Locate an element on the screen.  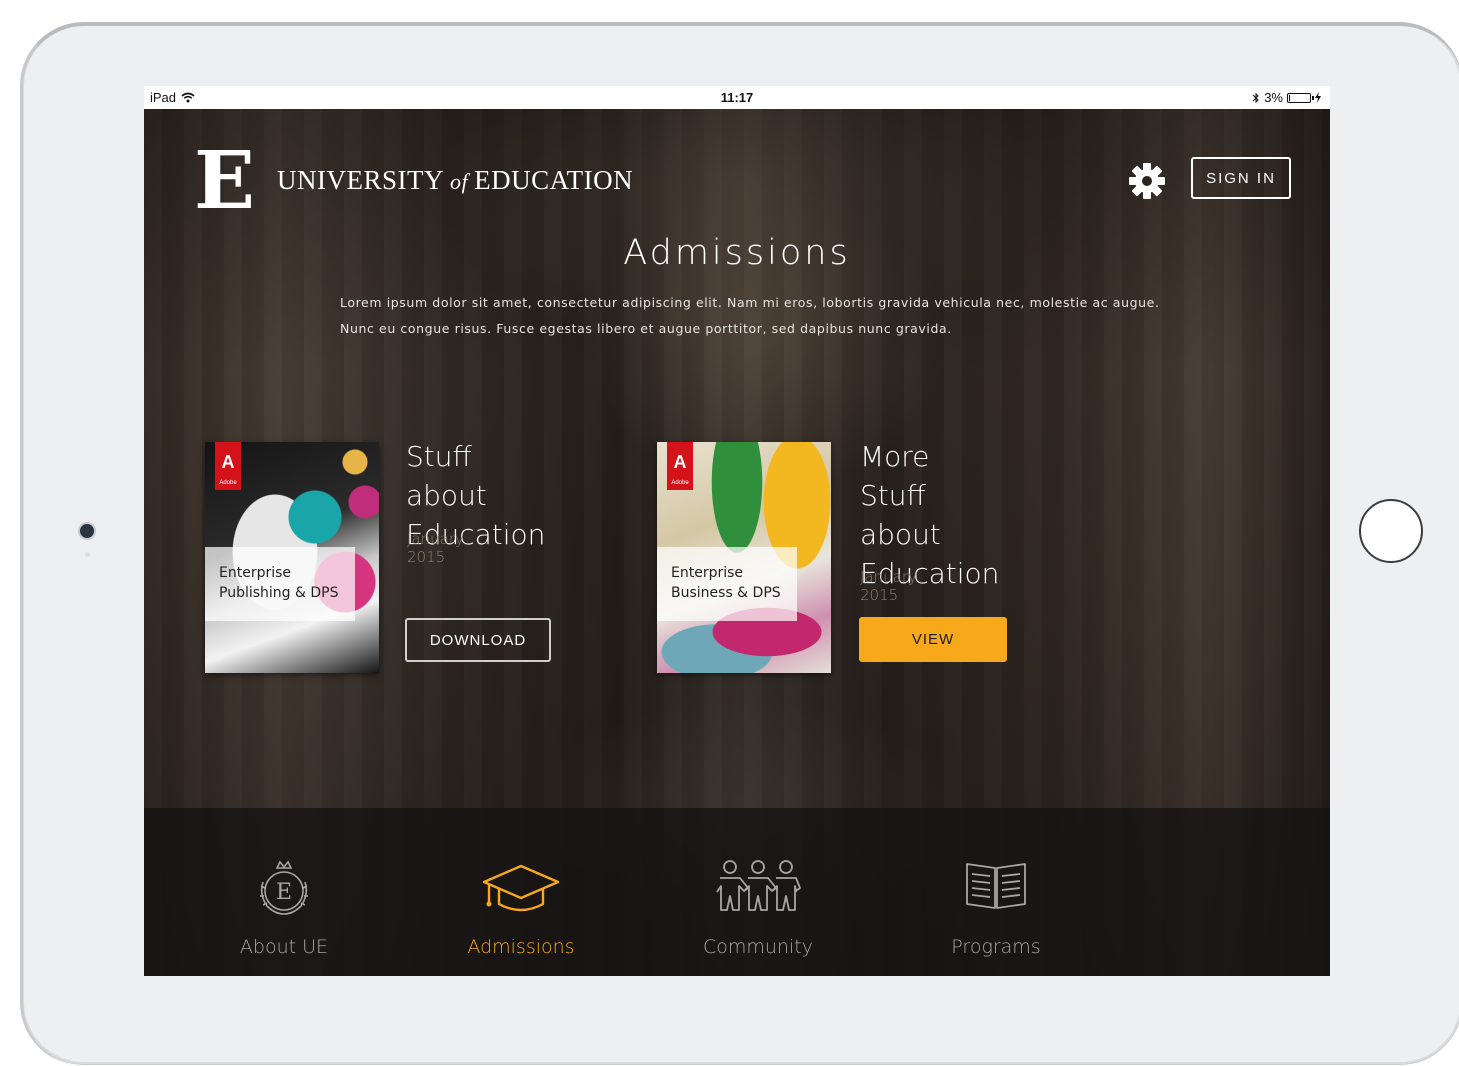
brand-name: UNIVERSITY of EDUCATION is located at coordinates (455, 180).